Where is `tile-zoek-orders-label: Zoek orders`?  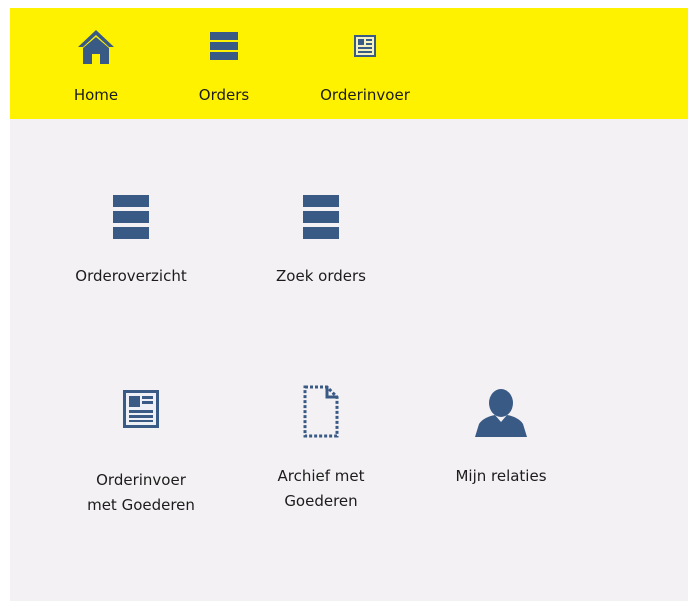
tile-zoek-orders-label: Zoek orders is located at coordinates (321, 276).